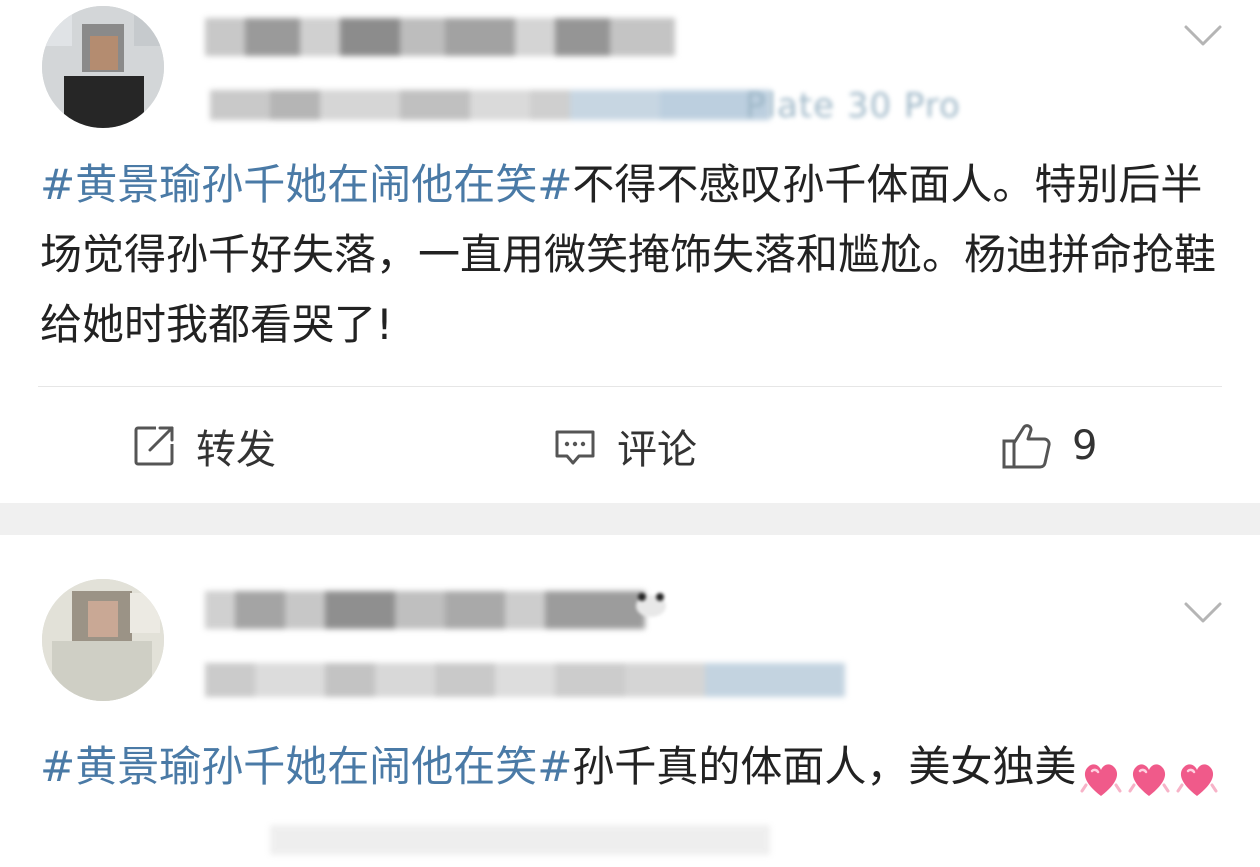 Image resolution: width=1260 pixels, height=867 pixels. What do you see at coordinates (630, 386) in the screenshot?
I see `divider` at bounding box center [630, 386].